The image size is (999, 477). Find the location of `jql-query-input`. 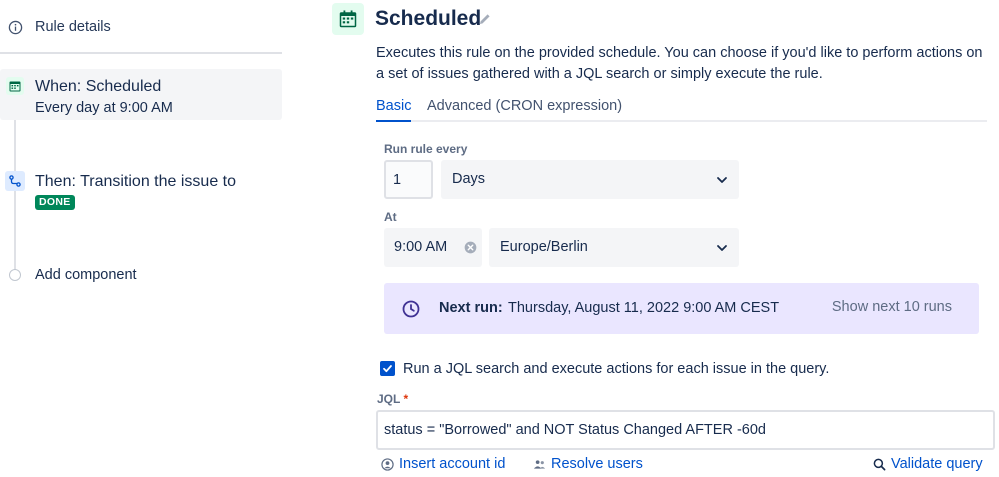

jql-query-input is located at coordinates (685, 430).